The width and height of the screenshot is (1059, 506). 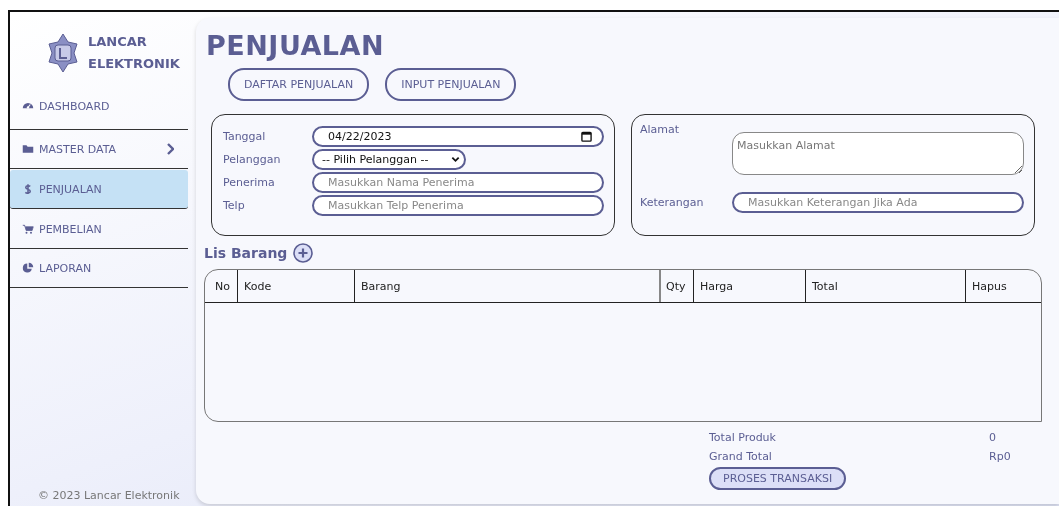 What do you see at coordinates (508, 286) in the screenshot?
I see `column-header: Barang` at bounding box center [508, 286].